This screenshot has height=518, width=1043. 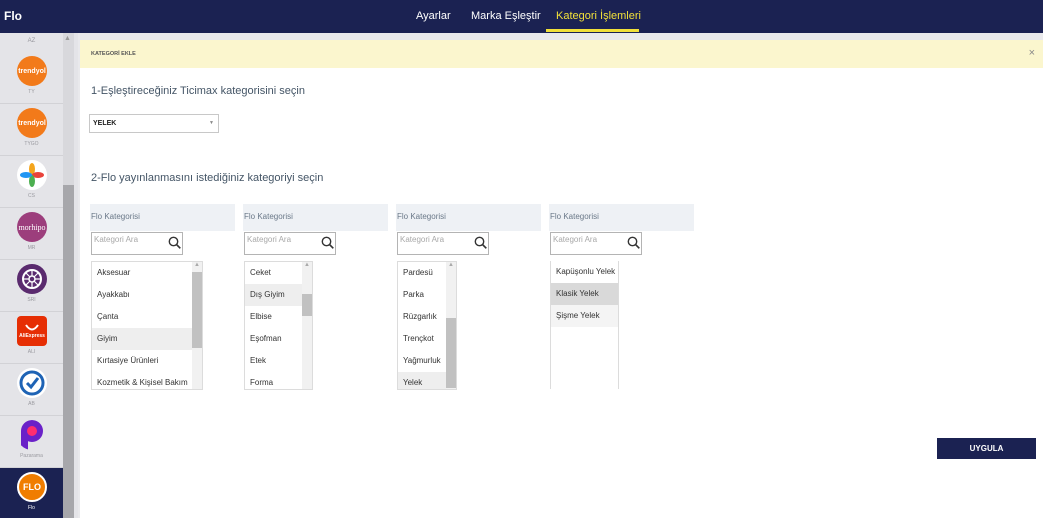 I want to click on trendyol-go-logo-icon: trendyol, so click(x=32, y=123).